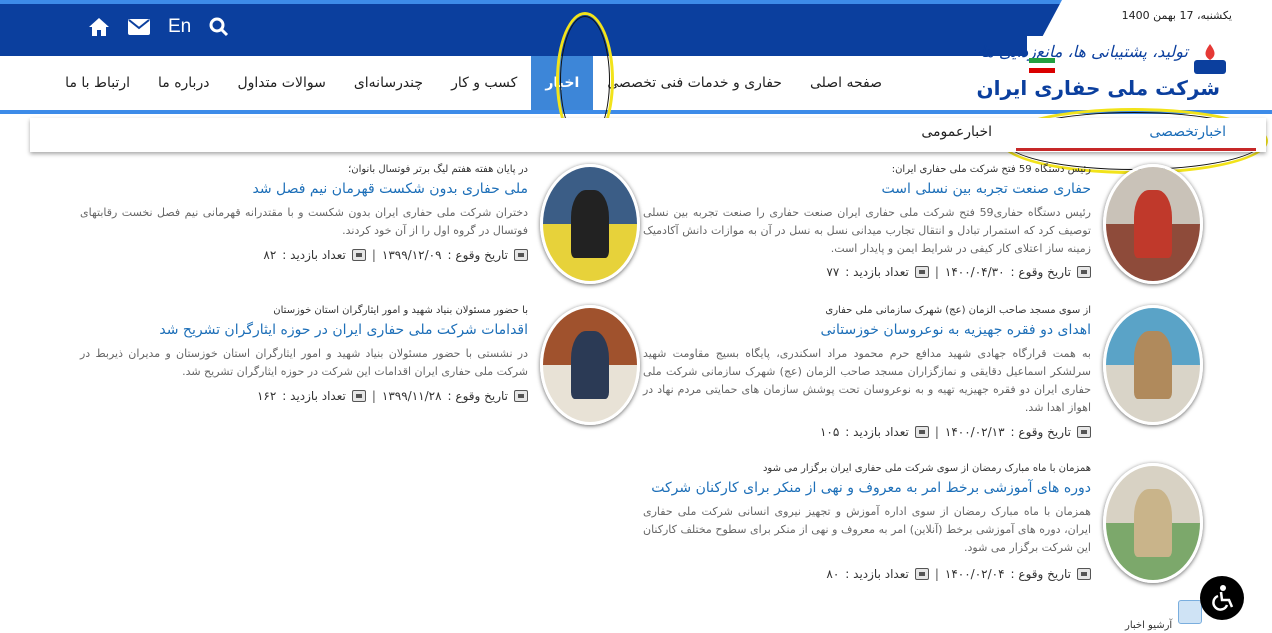 This screenshot has height=633, width=1272. Describe the element at coordinates (829, 432) in the screenshot. I see `news-visits: ۱۰۵` at that location.